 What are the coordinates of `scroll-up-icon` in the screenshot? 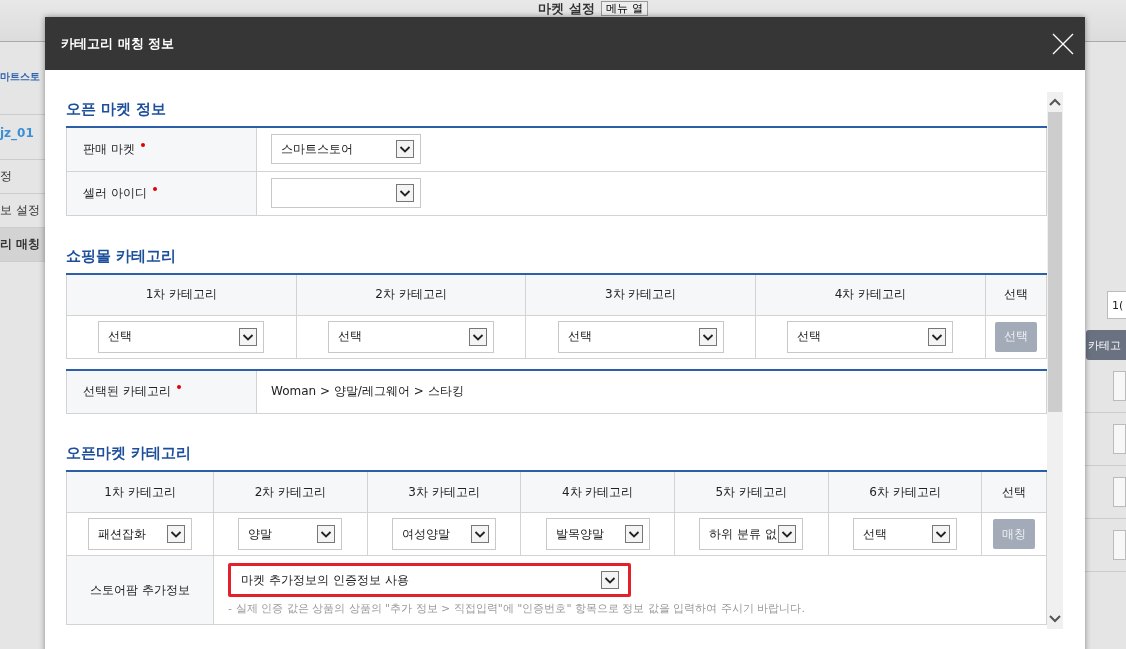 It's located at (1055, 102).